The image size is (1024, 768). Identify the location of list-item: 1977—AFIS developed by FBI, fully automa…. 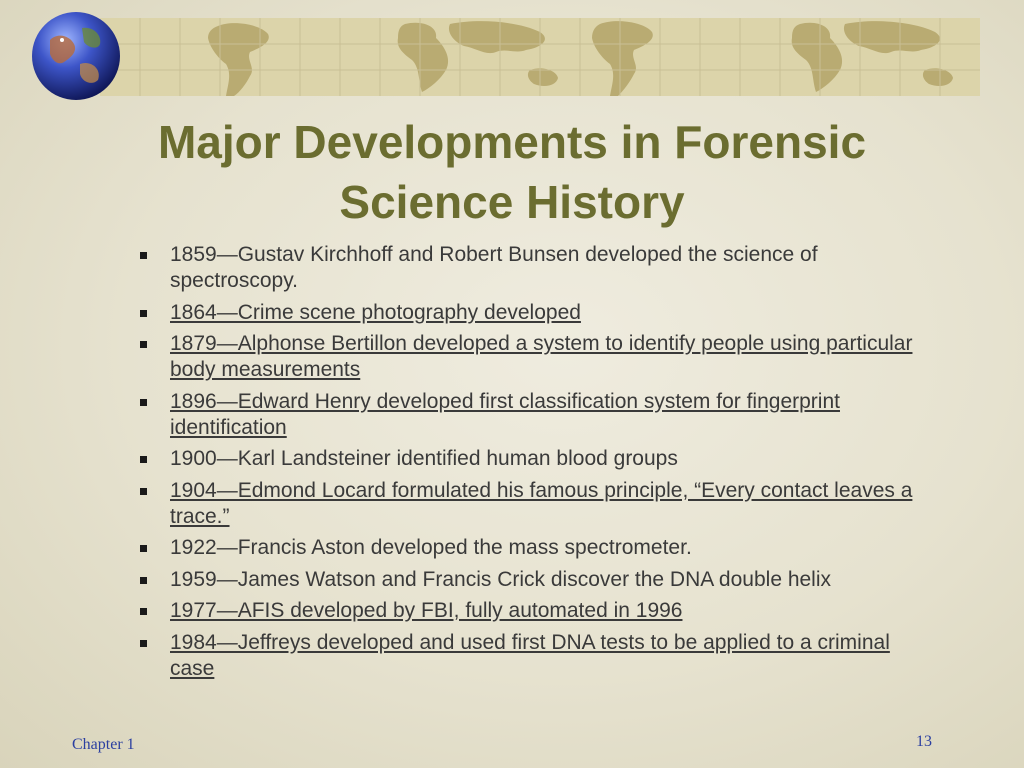
(540, 611).